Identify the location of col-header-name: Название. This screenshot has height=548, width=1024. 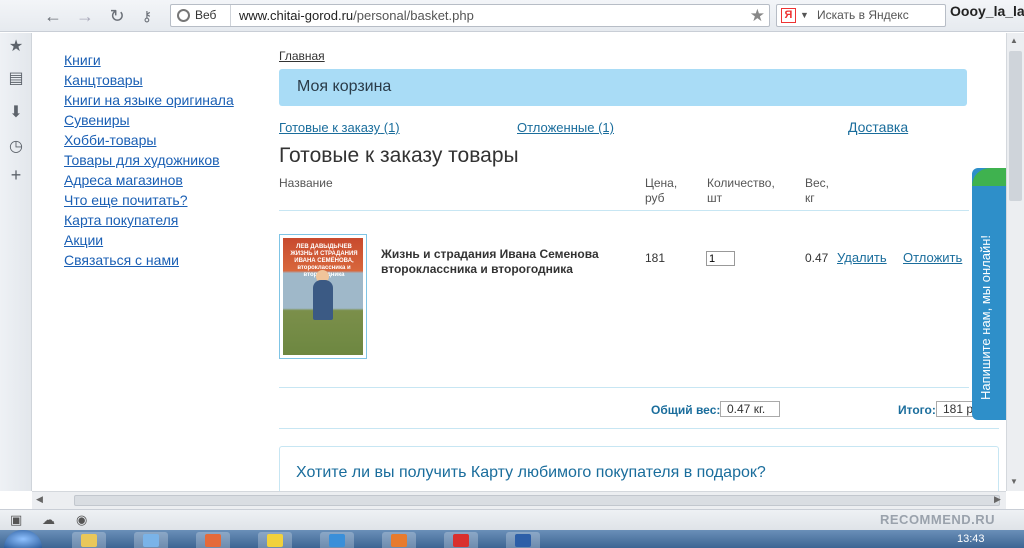
(306, 183).